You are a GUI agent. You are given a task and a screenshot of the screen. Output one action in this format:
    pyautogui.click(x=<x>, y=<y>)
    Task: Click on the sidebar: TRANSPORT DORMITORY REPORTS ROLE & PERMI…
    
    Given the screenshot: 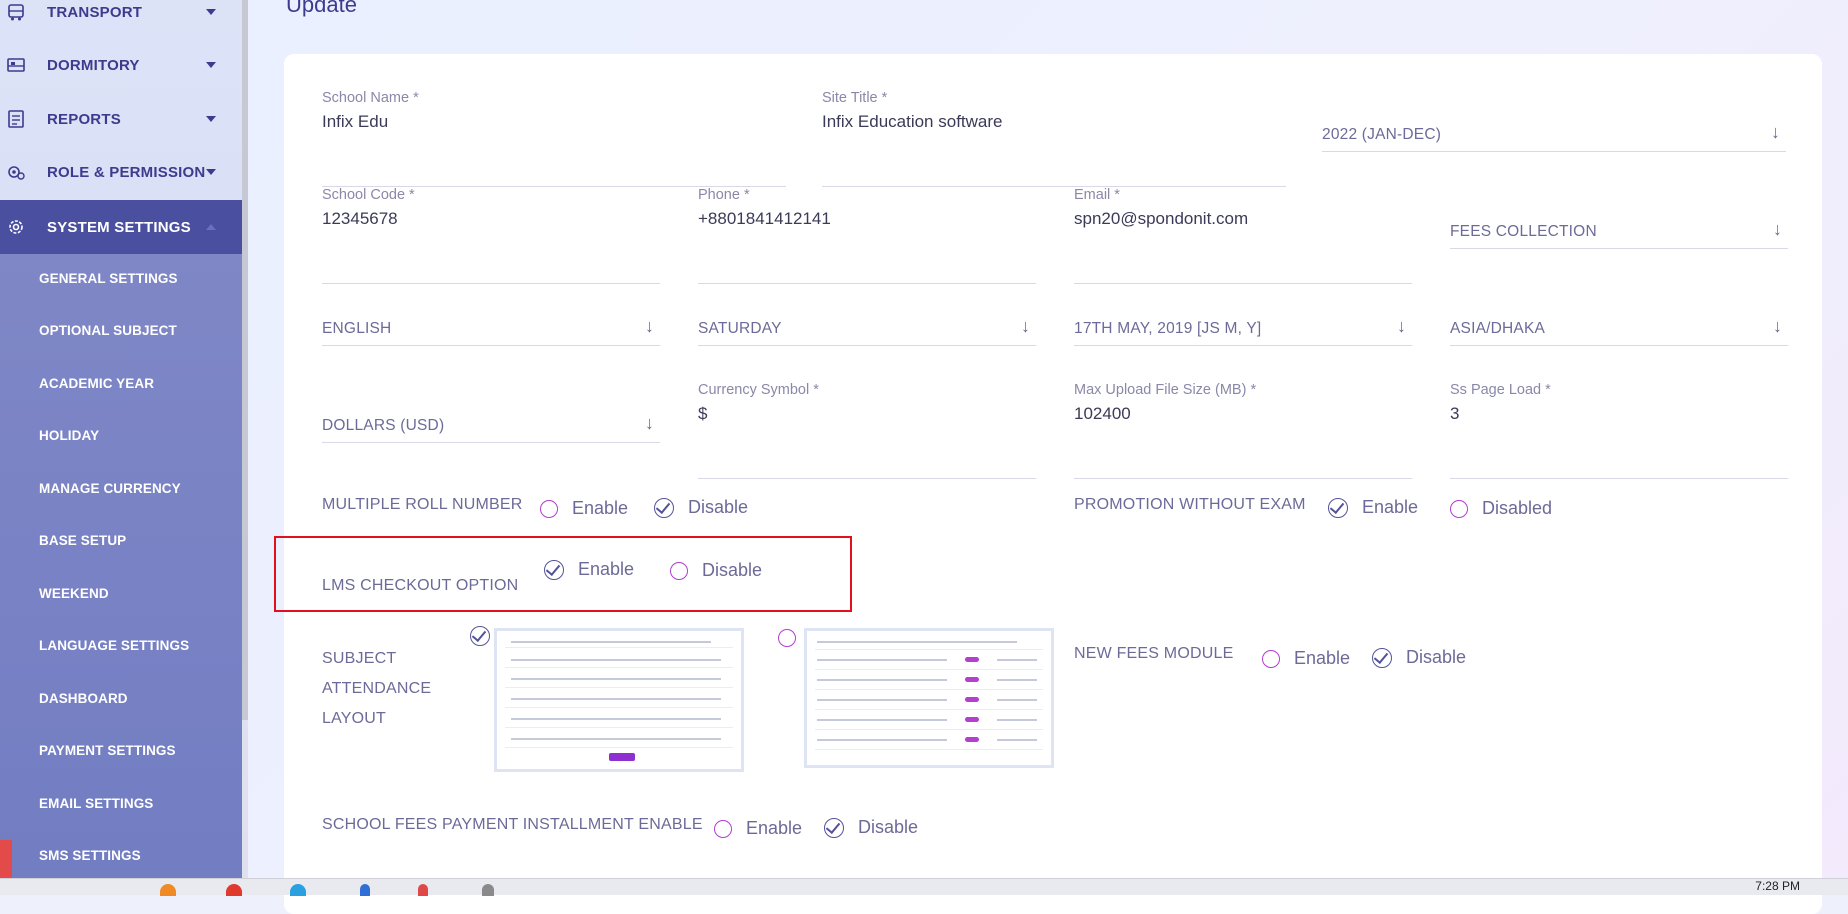 What is the action you would take?
    pyautogui.click(x=121, y=447)
    